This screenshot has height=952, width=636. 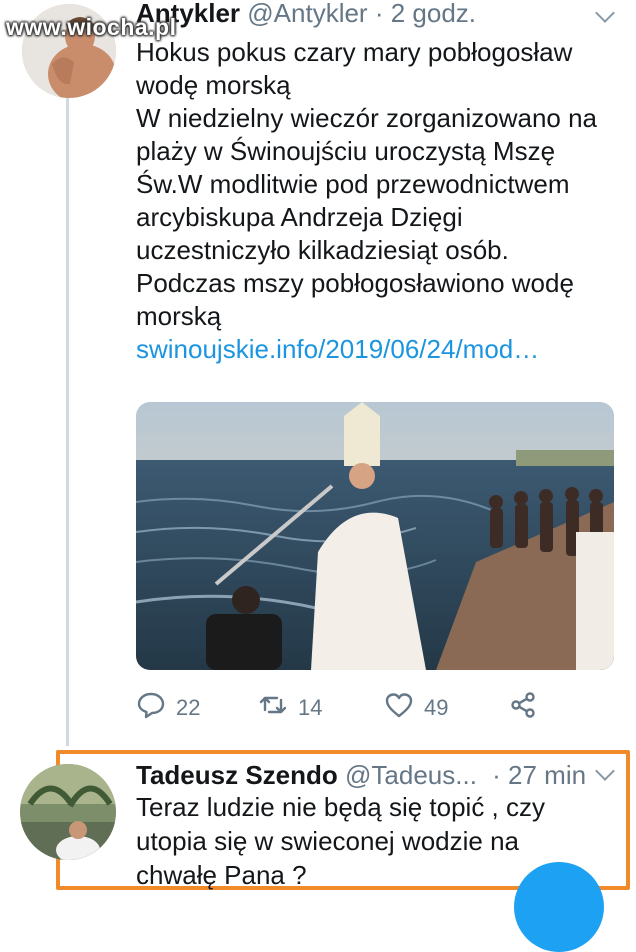 I want to click on tweet-text-line: Św.W modlitwie pod przewodnictwem, so click(x=353, y=184).